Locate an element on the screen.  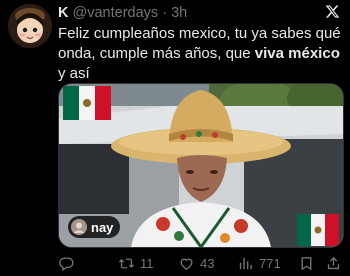
views-button: 771 is located at coordinates (259, 263).